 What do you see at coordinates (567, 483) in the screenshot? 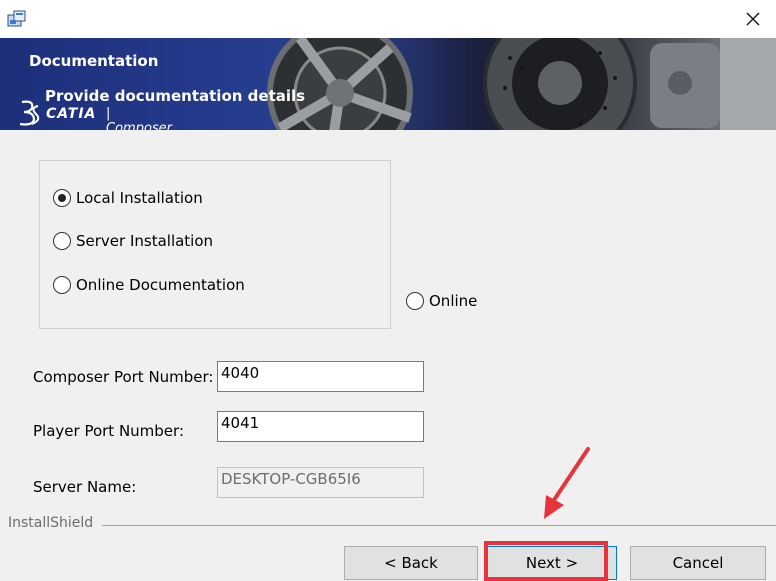
I see `red-arrow-icon` at bounding box center [567, 483].